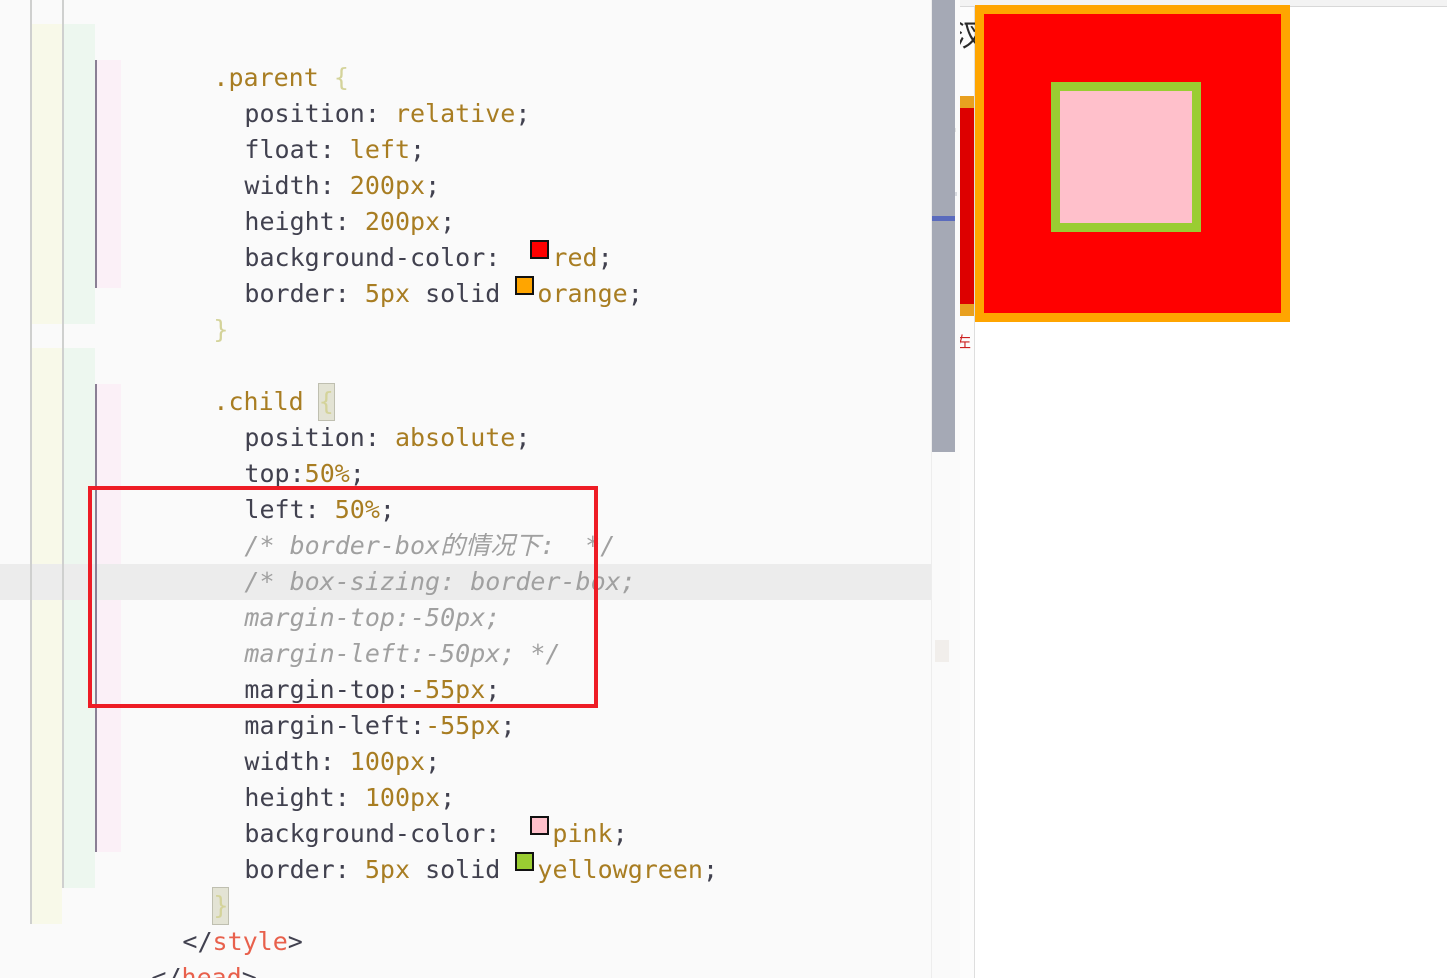 This screenshot has height=978, width=1447. Describe the element at coordinates (480, 850) in the screenshot. I see `code-line-23: border: 5px solid yellowgreen;` at that location.